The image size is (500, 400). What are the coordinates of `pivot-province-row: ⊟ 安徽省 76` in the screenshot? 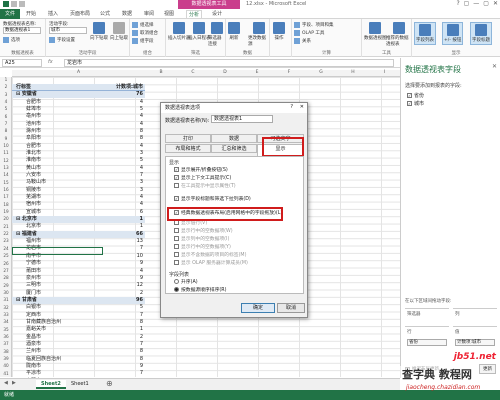 It's located at (78, 95).